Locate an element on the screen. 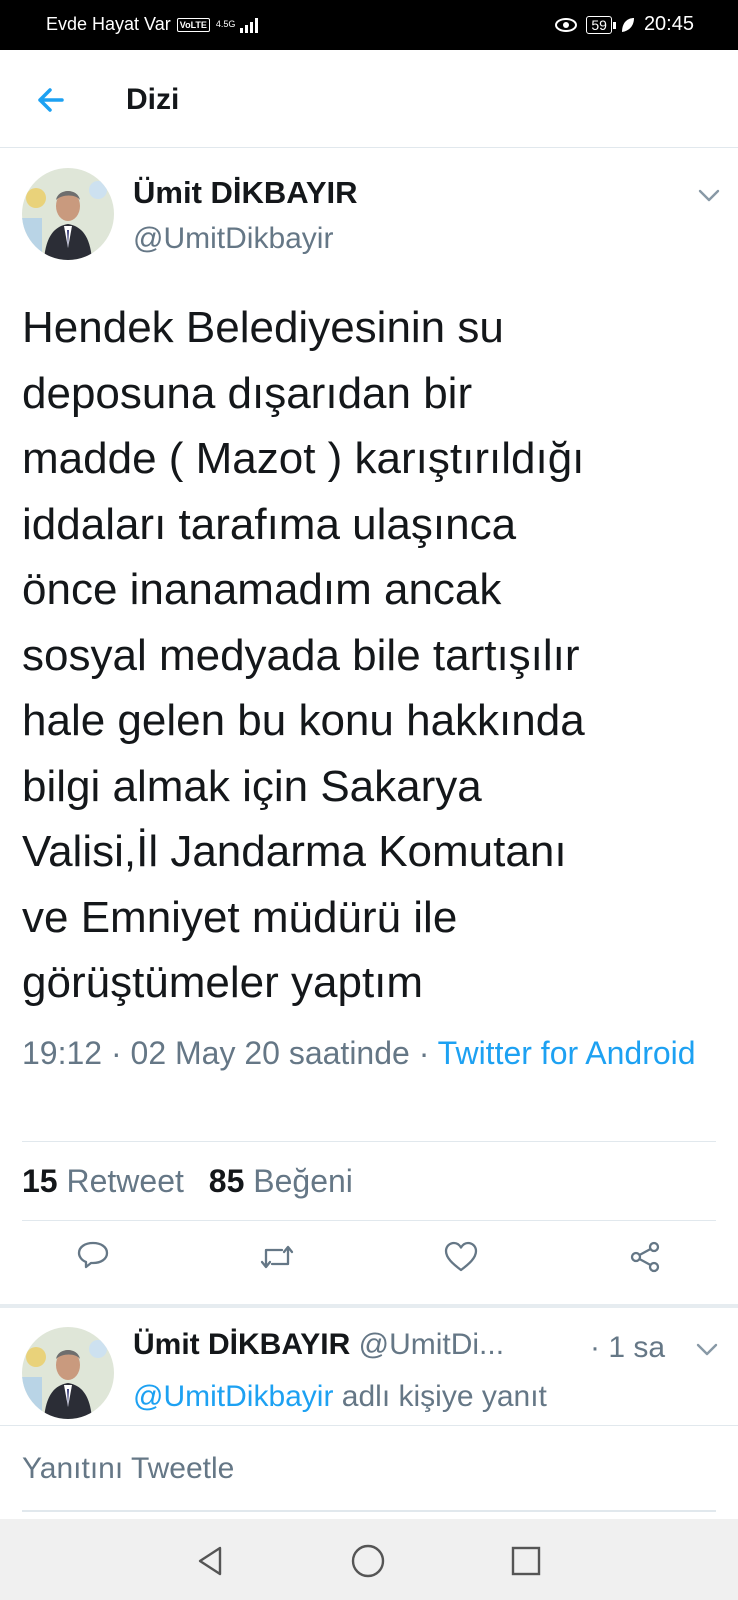 The height and width of the screenshot is (1600, 738). back-button is located at coordinates (50, 100).